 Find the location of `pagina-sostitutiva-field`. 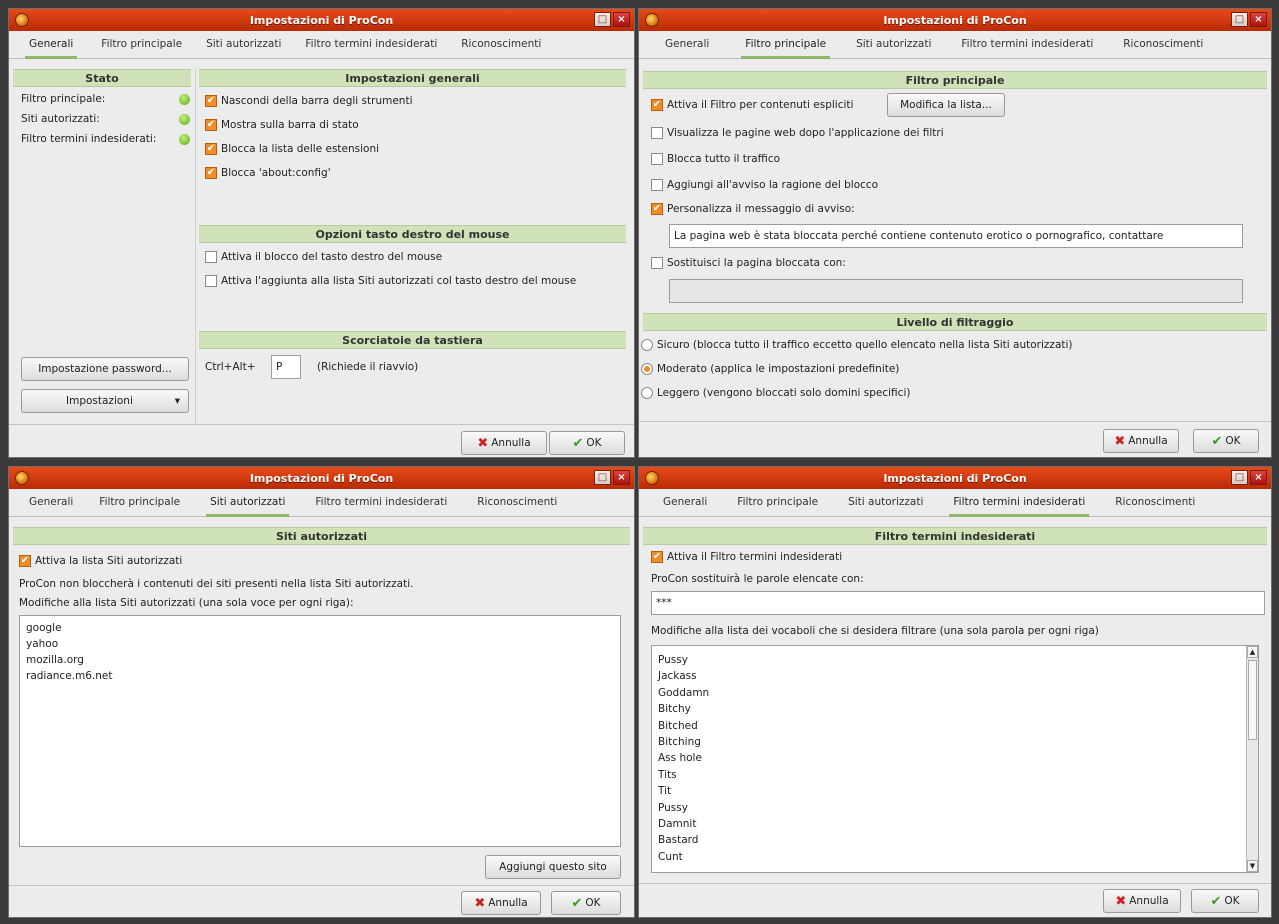

pagina-sostitutiva-field is located at coordinates (956, 291).